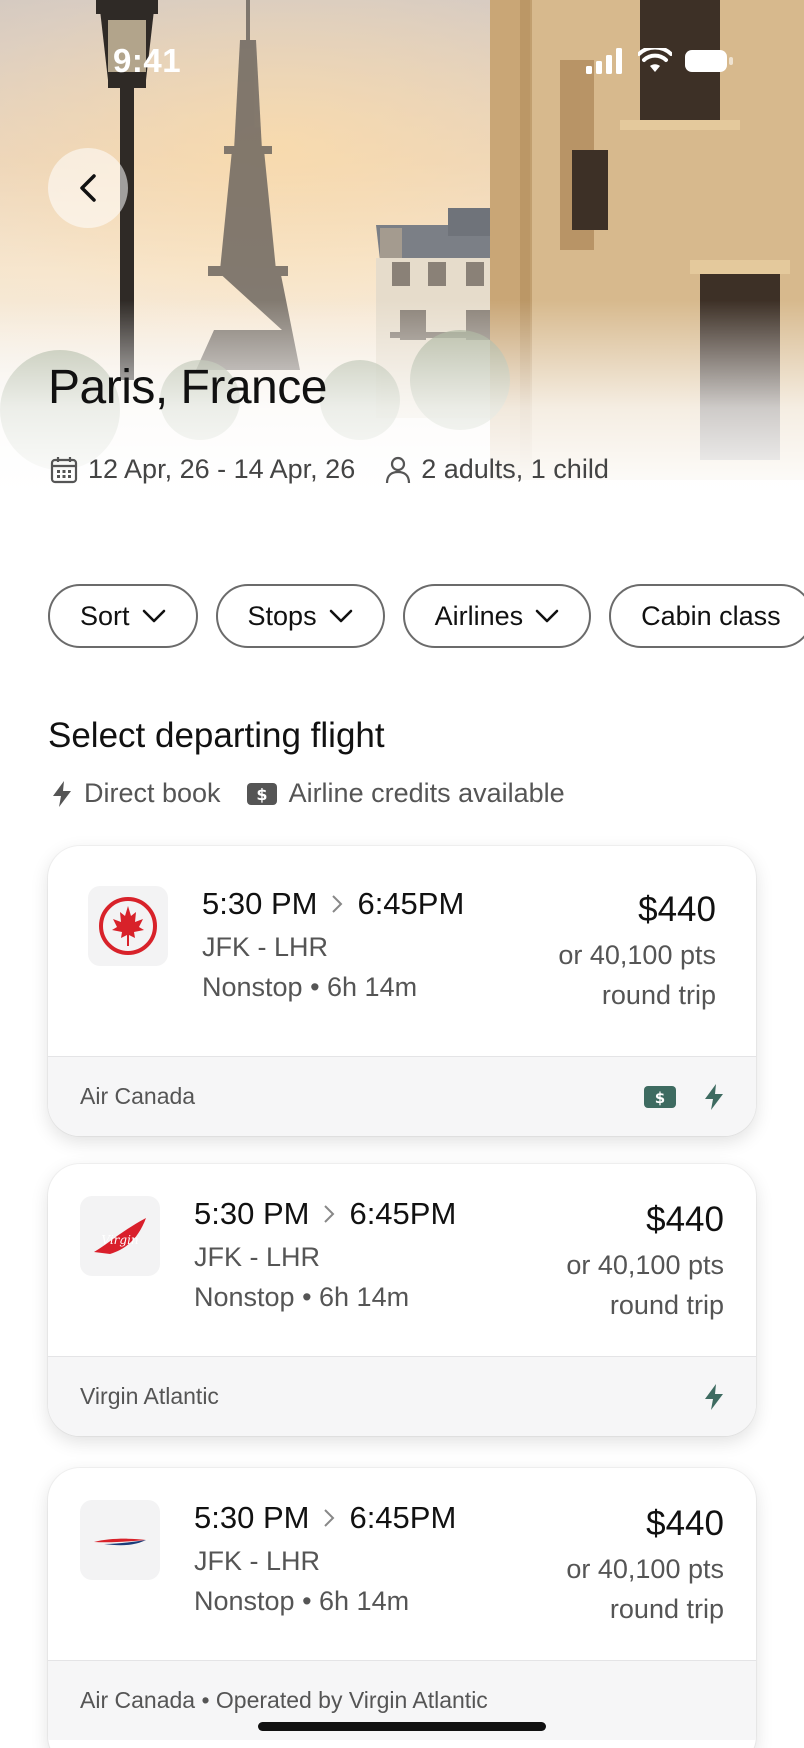 This screenshot has width=804, height=1748. I want to click on battery-icon, so click(709, 61).